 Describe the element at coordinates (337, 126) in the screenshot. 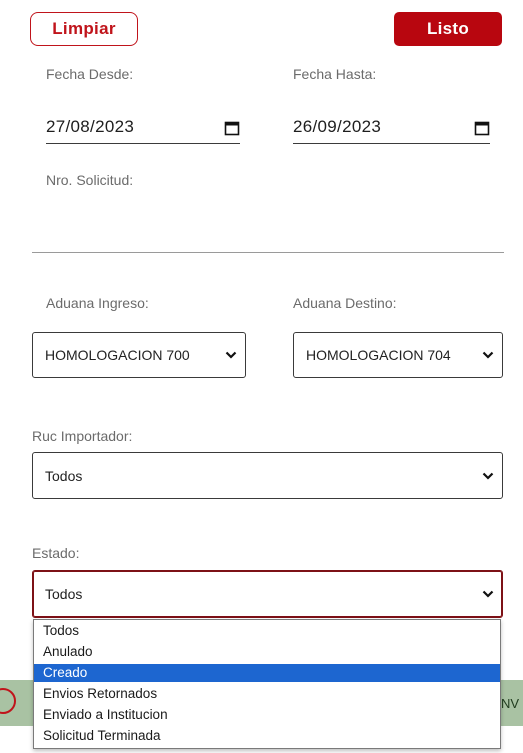

I see `date-to-value: 26/09/2023` at that location.